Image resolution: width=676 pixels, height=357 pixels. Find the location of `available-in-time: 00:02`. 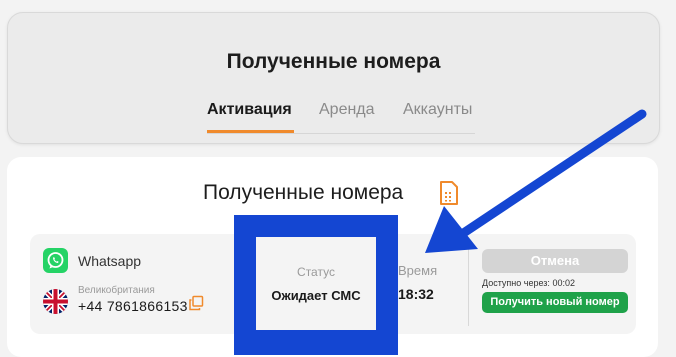

available-in-time: 00:02 is located at coordinates (563, 283).